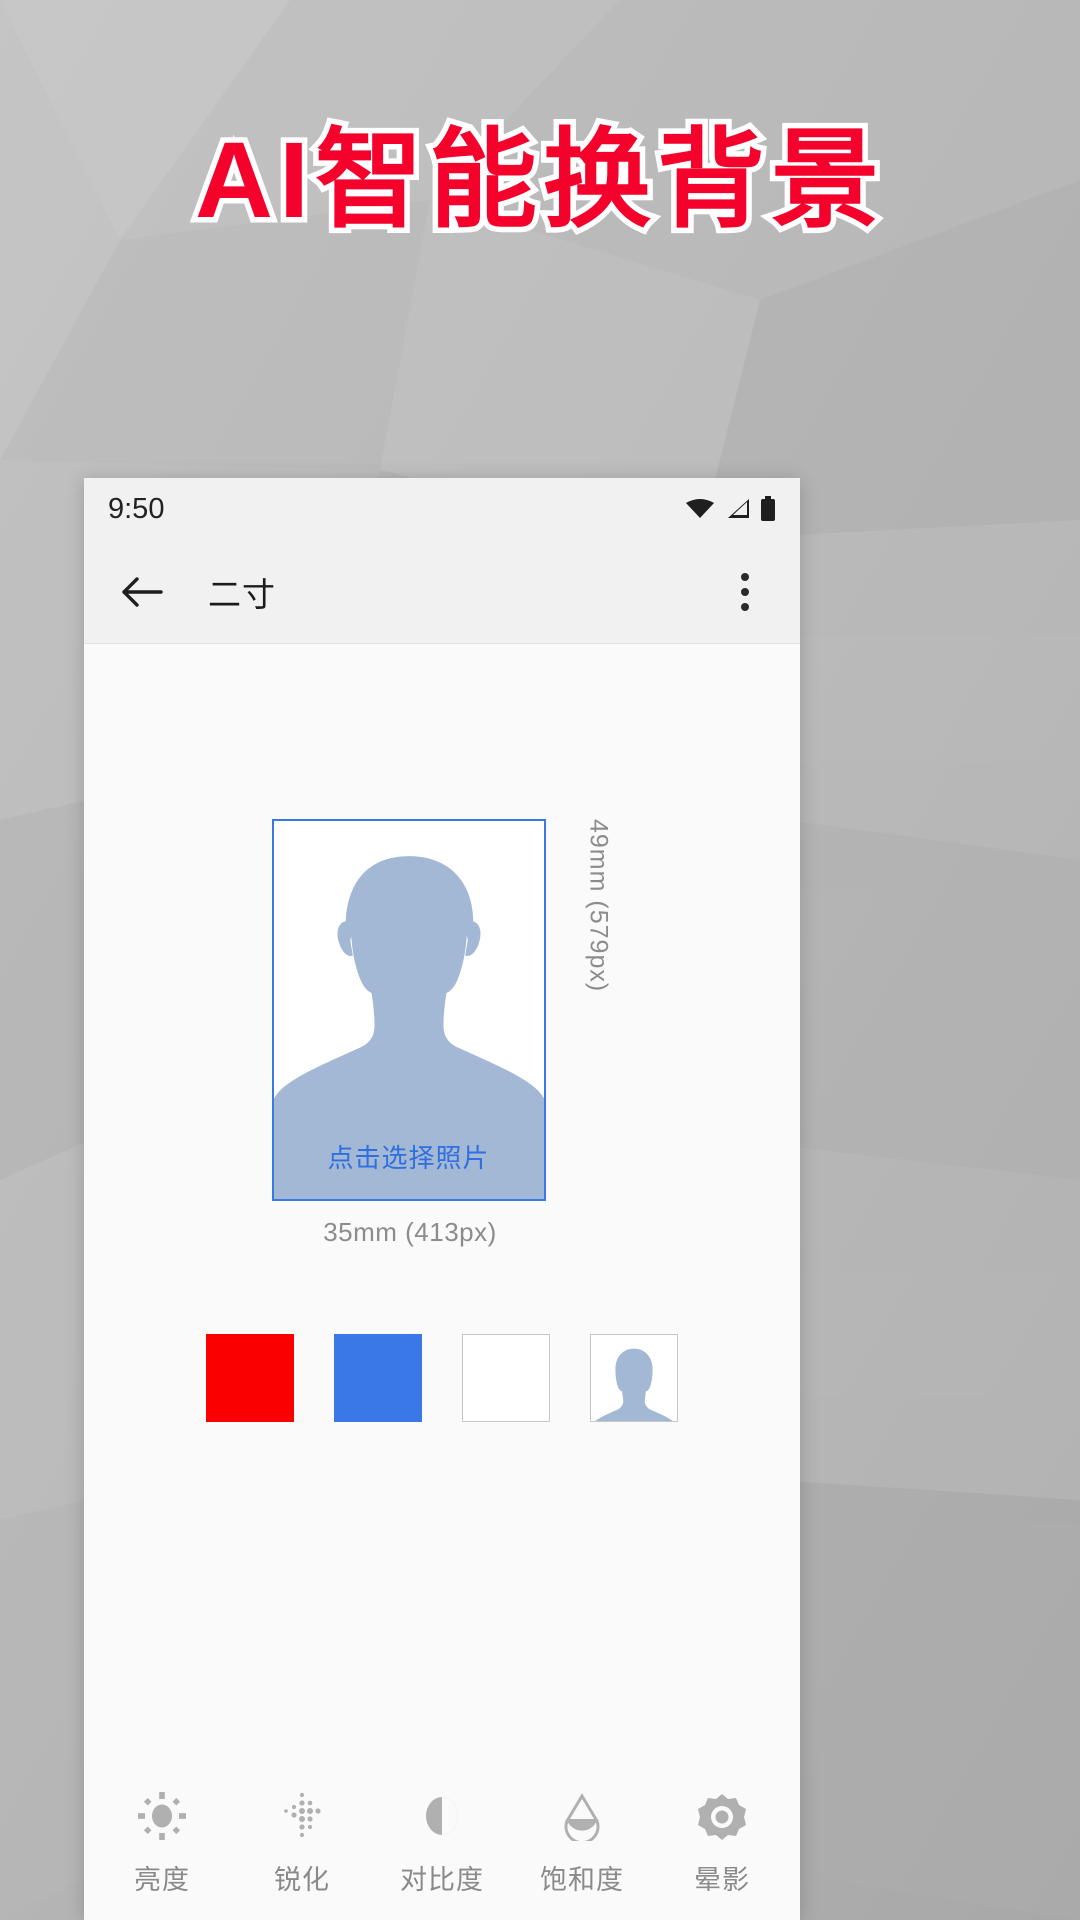 The image size is (1080, 1920). What do you see at coordinates (442, 509) in the screenshot?
I see `status-bar: 9:50` at bounding box center [442, 509].